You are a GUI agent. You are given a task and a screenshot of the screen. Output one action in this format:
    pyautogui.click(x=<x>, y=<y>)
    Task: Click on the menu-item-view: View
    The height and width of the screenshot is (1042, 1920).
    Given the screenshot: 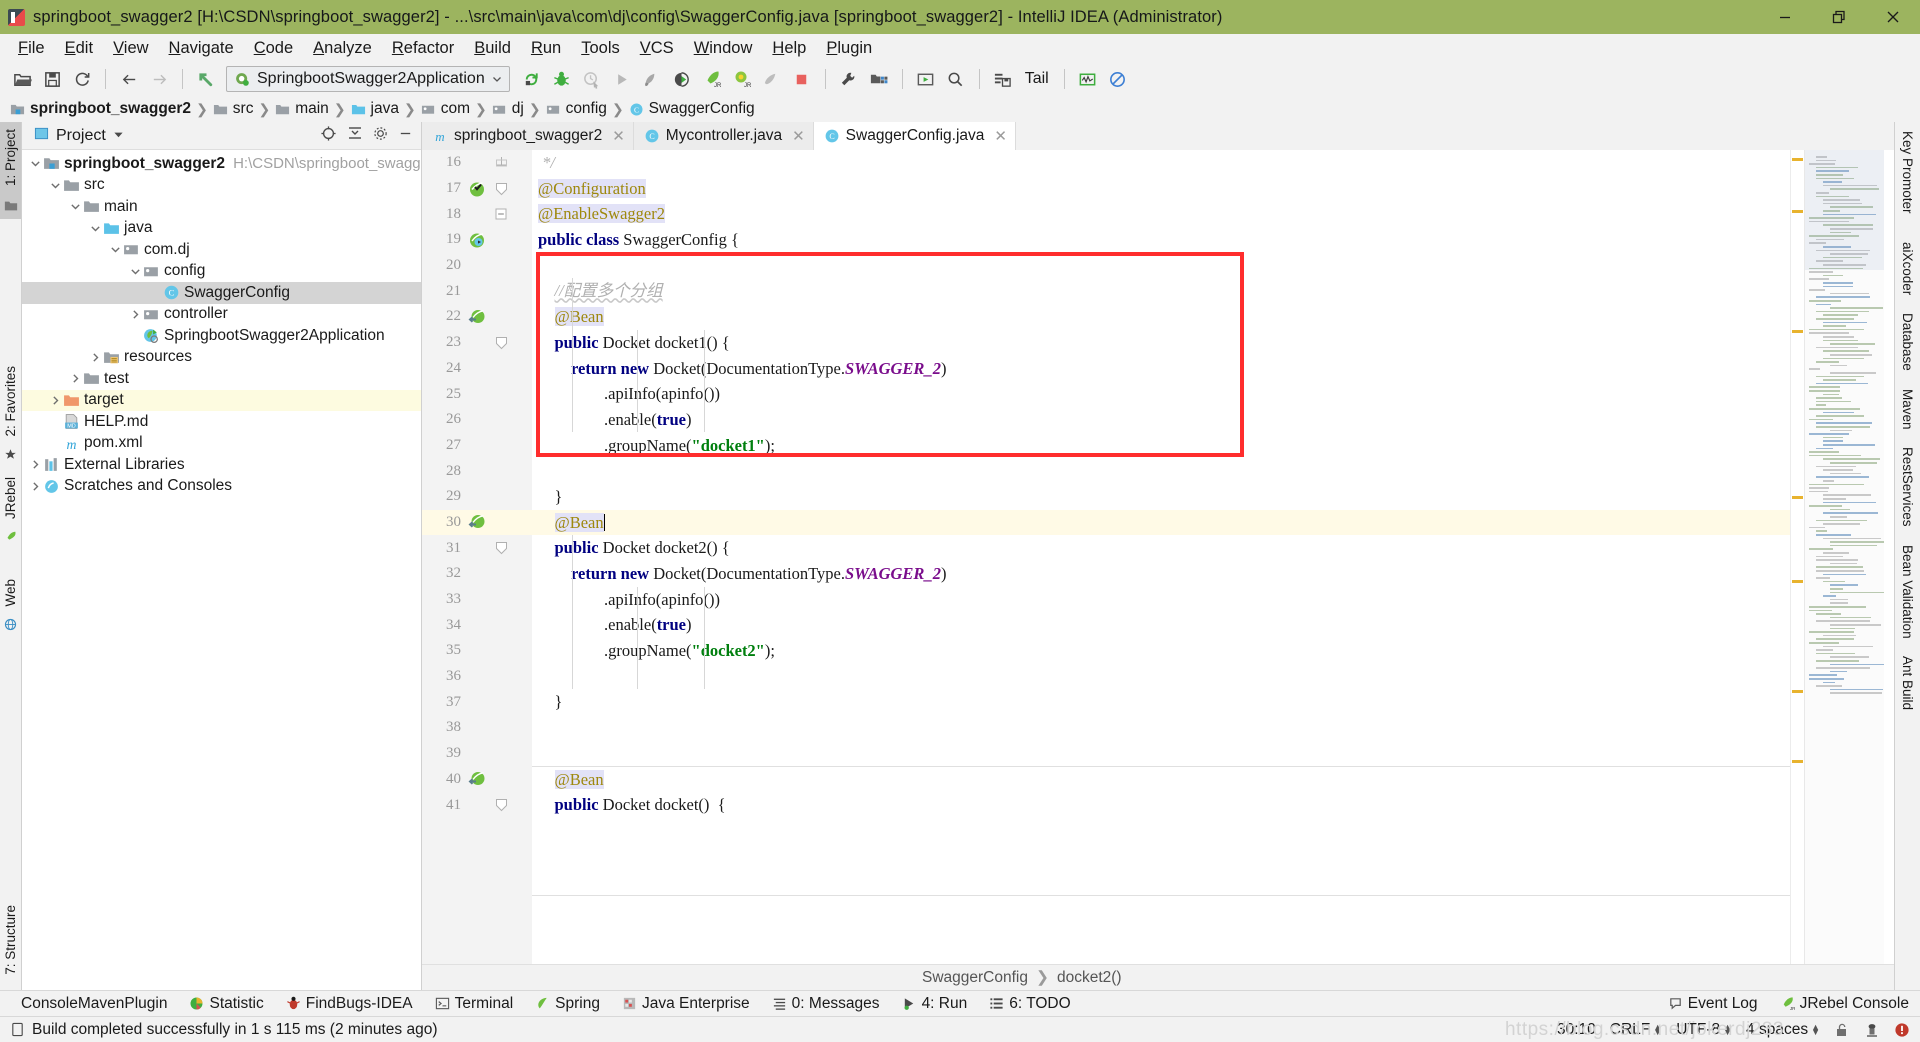 What is the action you would take?
    pyautogui.click(x=130, y=48)
    